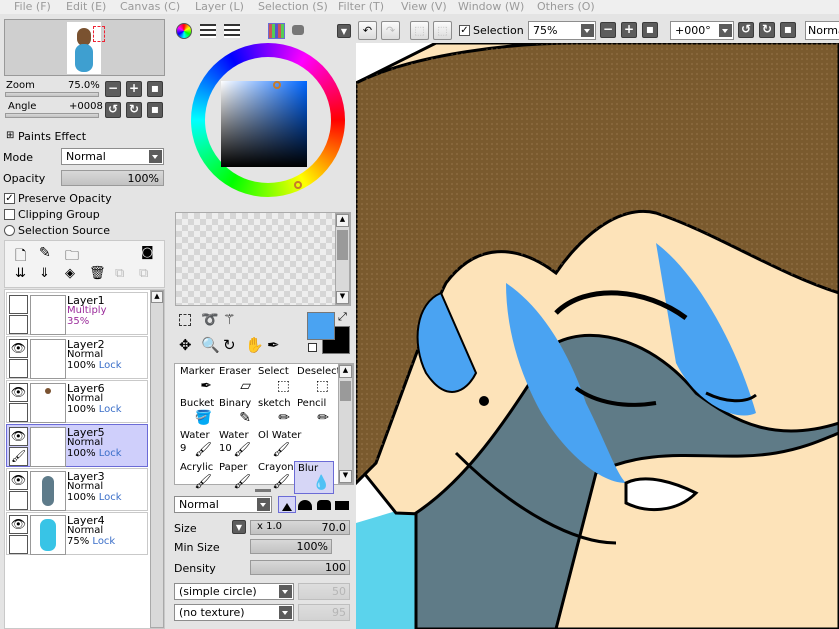 Image resolution: width=839 pixels, height=629 pixels. What do you see at coordinates (788, 30) in the screenshot?
I see `canvas-rotate-reset-button: ▪` at bounding box center [788, 30].